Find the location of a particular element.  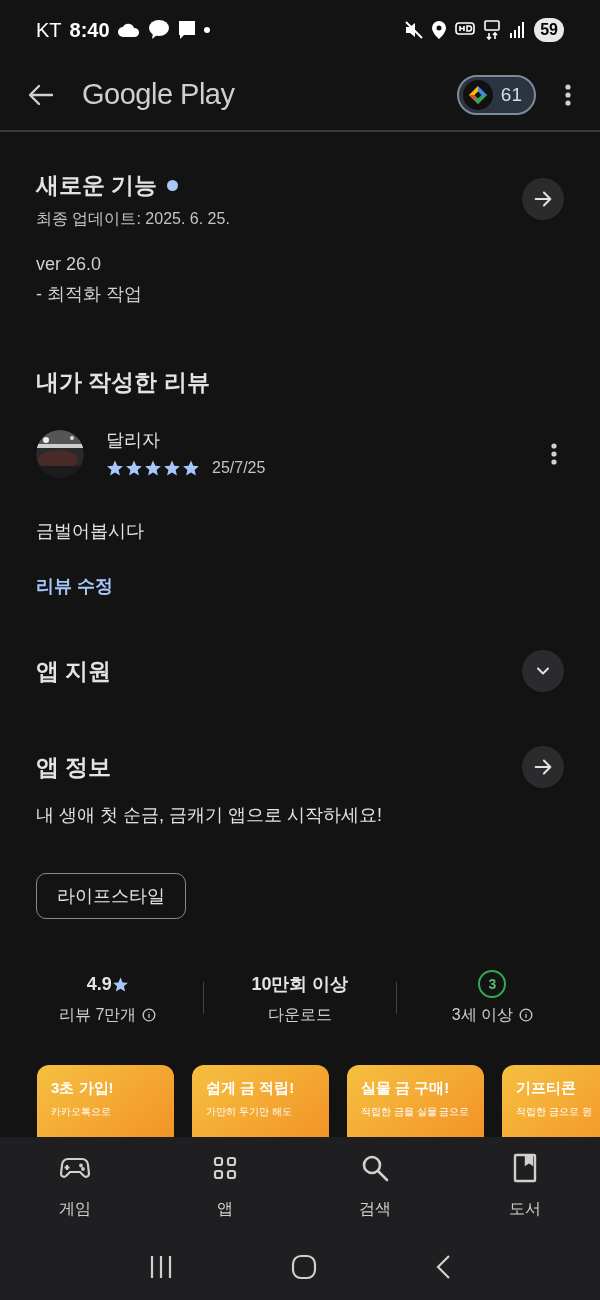

release-note: ver 26.0 is located at coordinates (69, 263).